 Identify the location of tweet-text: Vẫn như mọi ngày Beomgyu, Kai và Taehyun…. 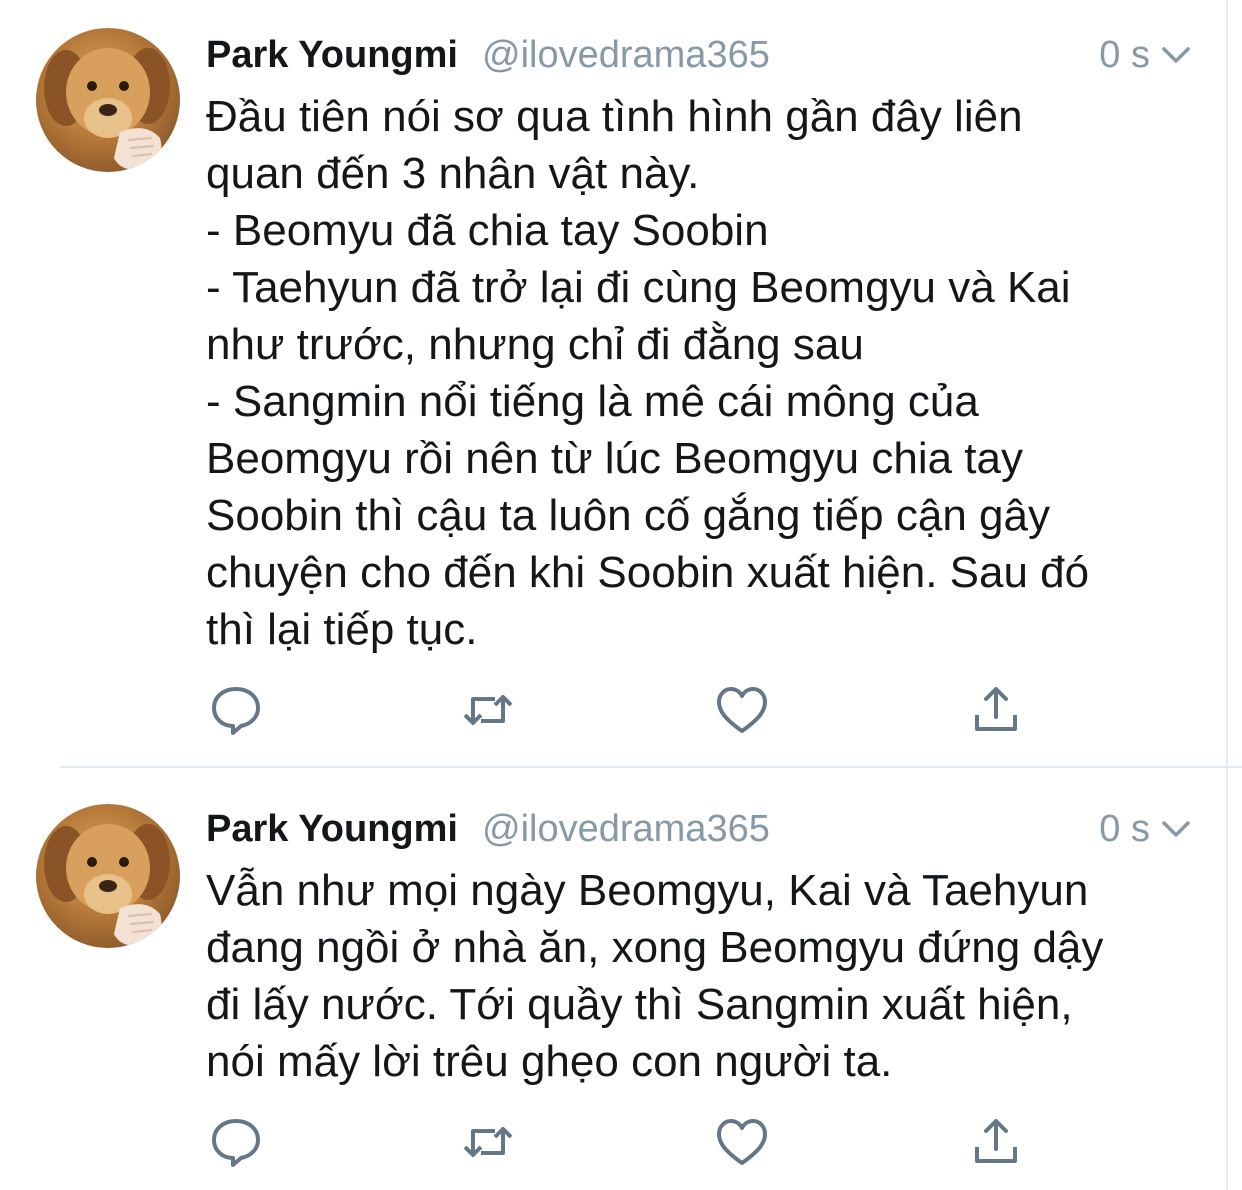
(655, 976).